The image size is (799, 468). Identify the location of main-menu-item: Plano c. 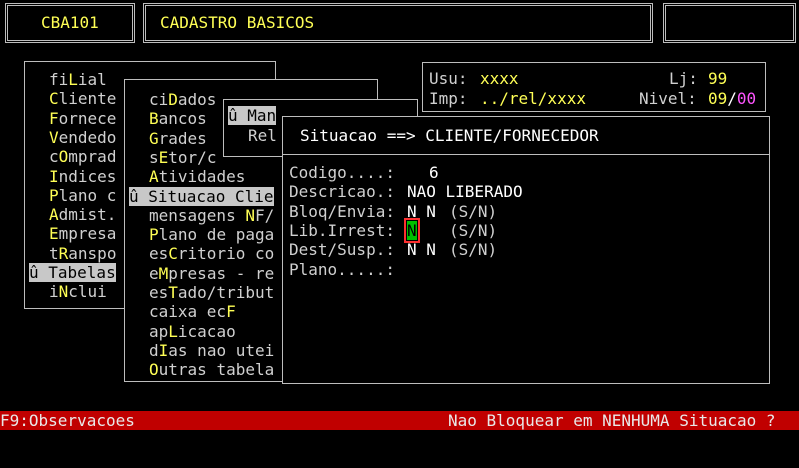
(82, 195).